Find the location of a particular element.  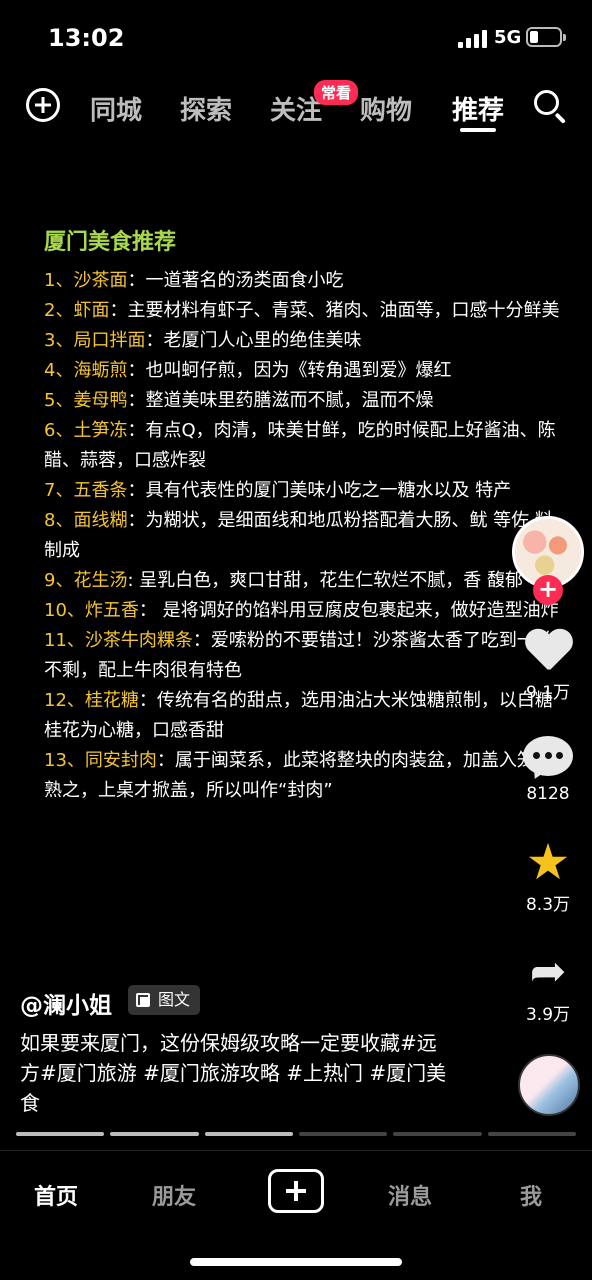

add-circle-icon is located at coordinates (43, 105).